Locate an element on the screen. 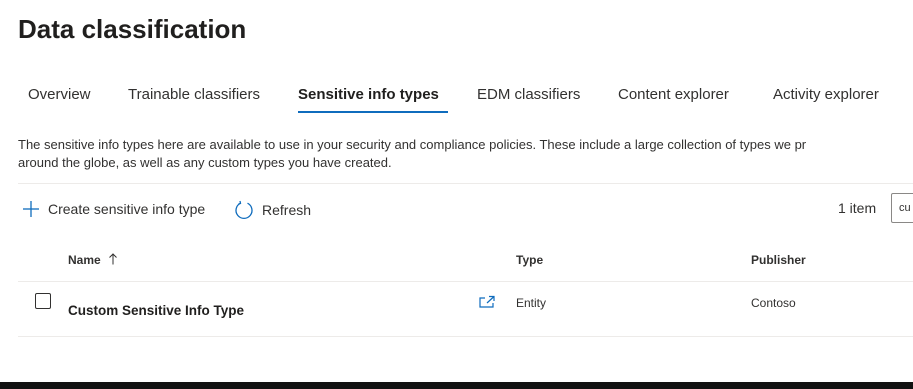 The width and height of the screenshot is (913, 389). row-divider is located at coordinates (465, 336).